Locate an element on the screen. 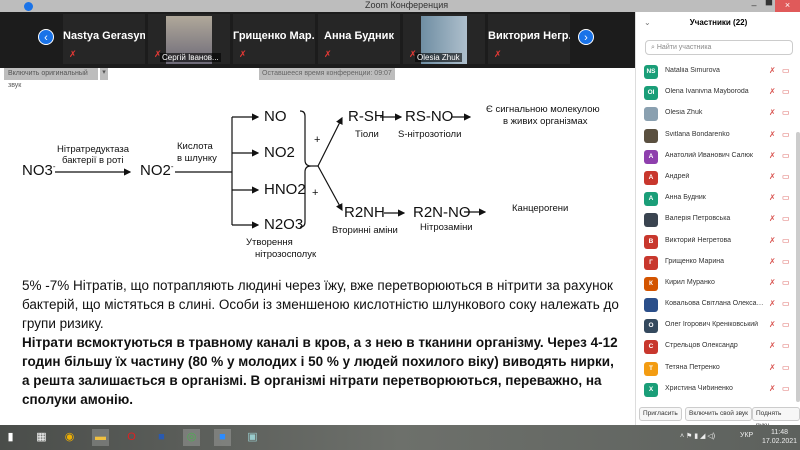 This screenshot has width=800, height=450. participant-name: Анатолий Иванович Салюк is located at coordinates (709, 155).